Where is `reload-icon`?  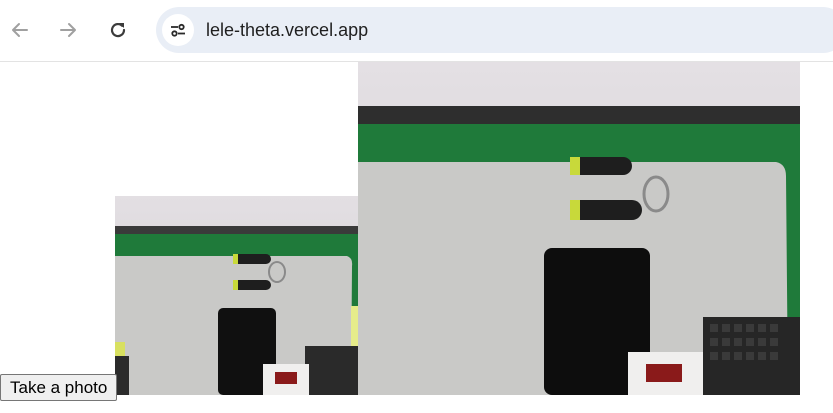
reload-icon is located at coordinates (118, 30).